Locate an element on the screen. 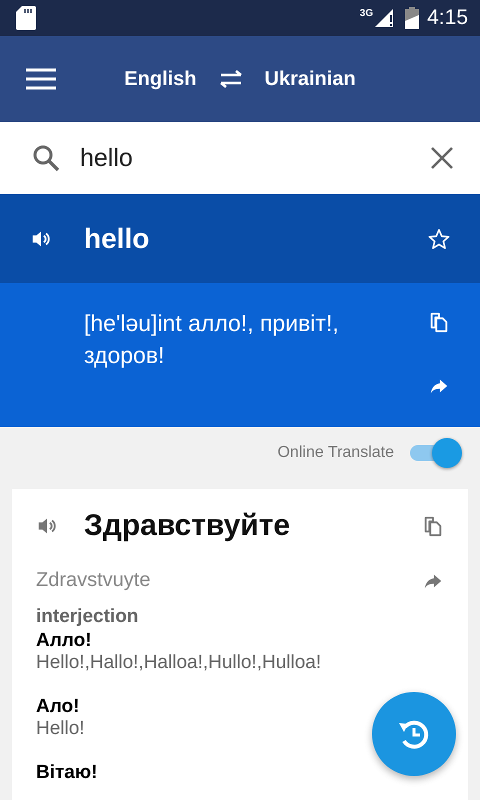 The height and width of the screenshot is (800, 480). swap-icon is located at coordinates (230, 79).